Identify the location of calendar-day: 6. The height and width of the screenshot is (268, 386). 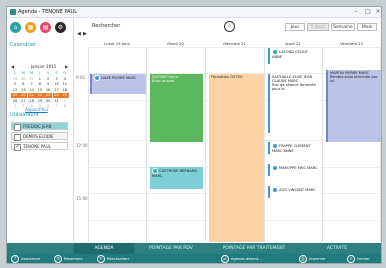
(23, 84).